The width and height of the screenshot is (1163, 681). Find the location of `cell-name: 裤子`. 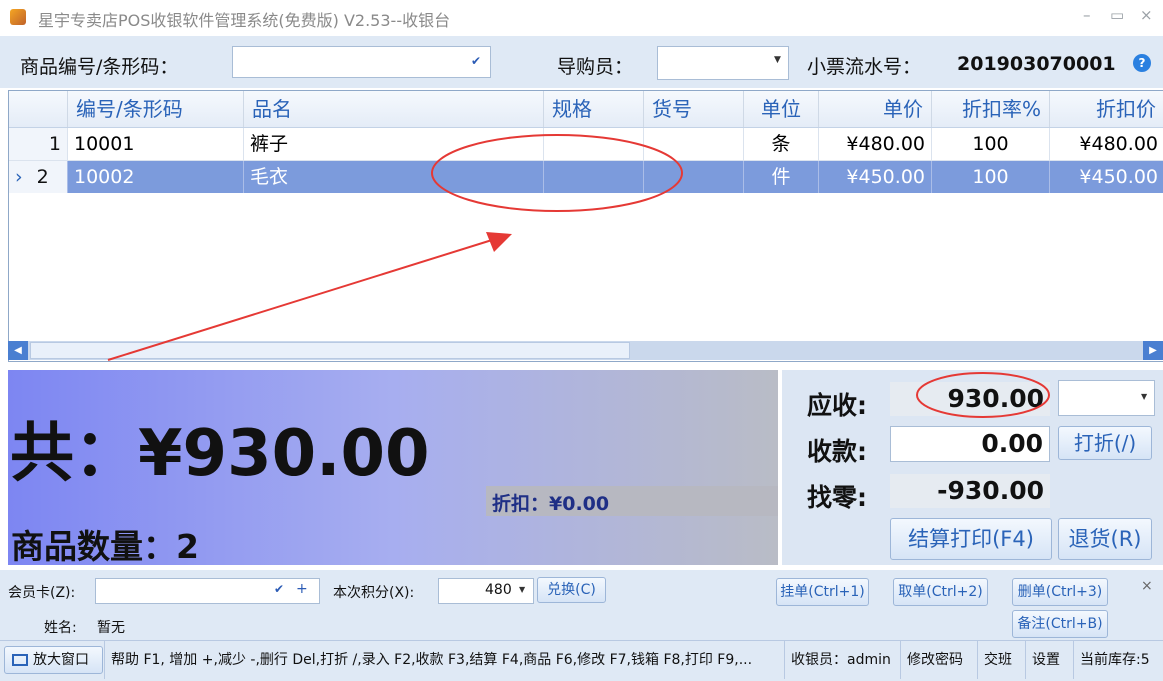

cell-name: 裤子 is located at coordinates (394, 144).